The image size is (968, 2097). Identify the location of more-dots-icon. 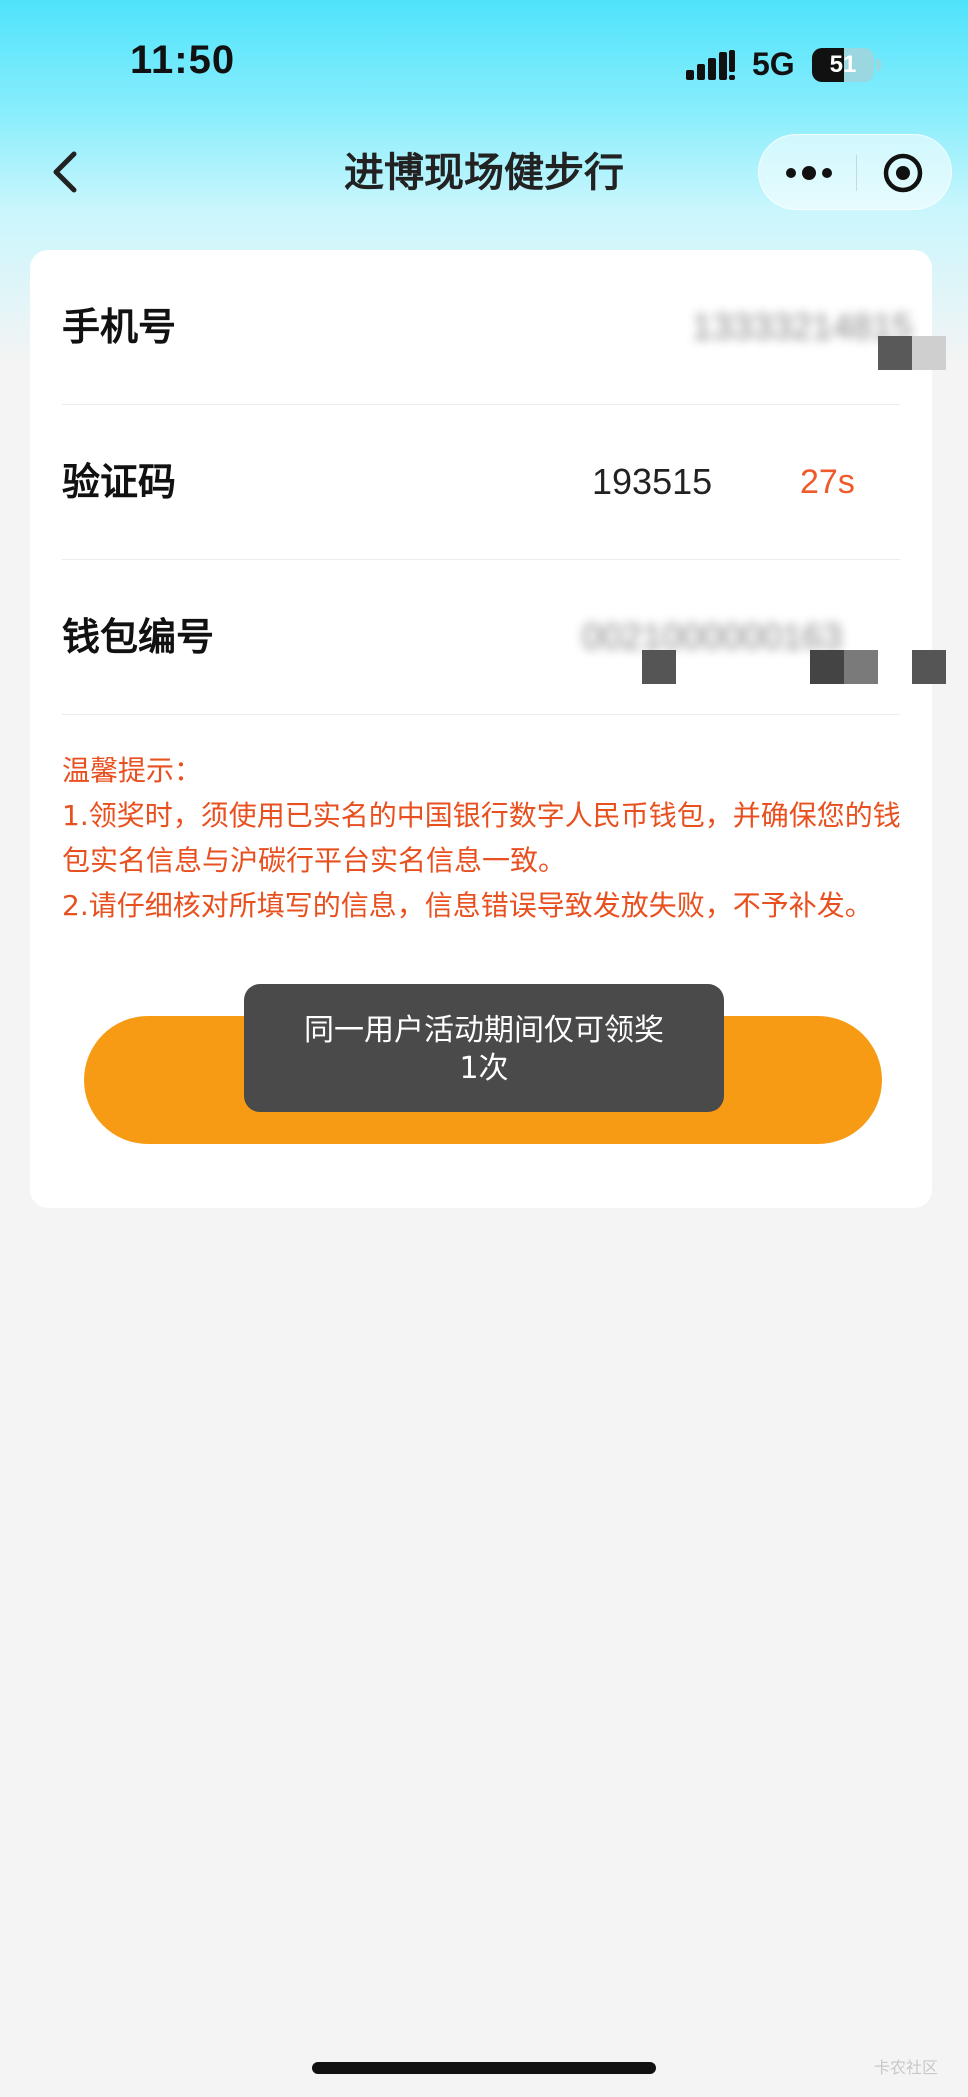
(809, 173).